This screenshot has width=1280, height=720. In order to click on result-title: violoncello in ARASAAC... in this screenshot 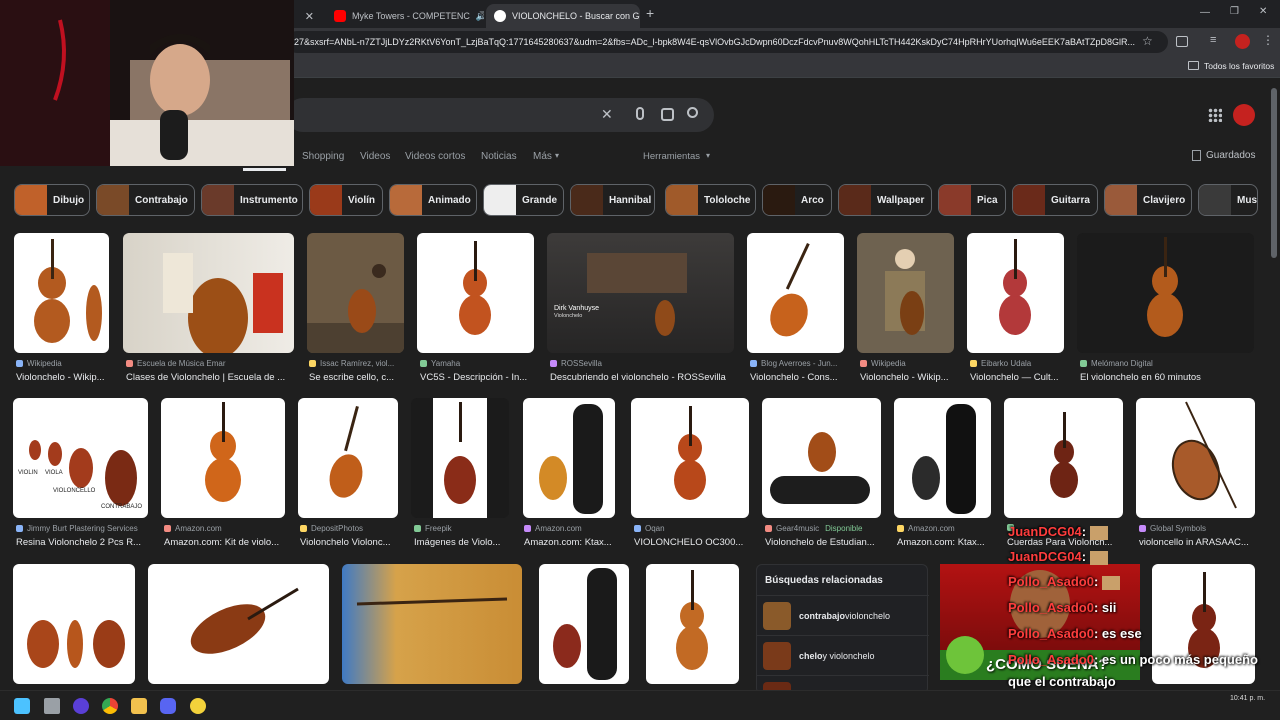, I will do `click(1197, 542)`.